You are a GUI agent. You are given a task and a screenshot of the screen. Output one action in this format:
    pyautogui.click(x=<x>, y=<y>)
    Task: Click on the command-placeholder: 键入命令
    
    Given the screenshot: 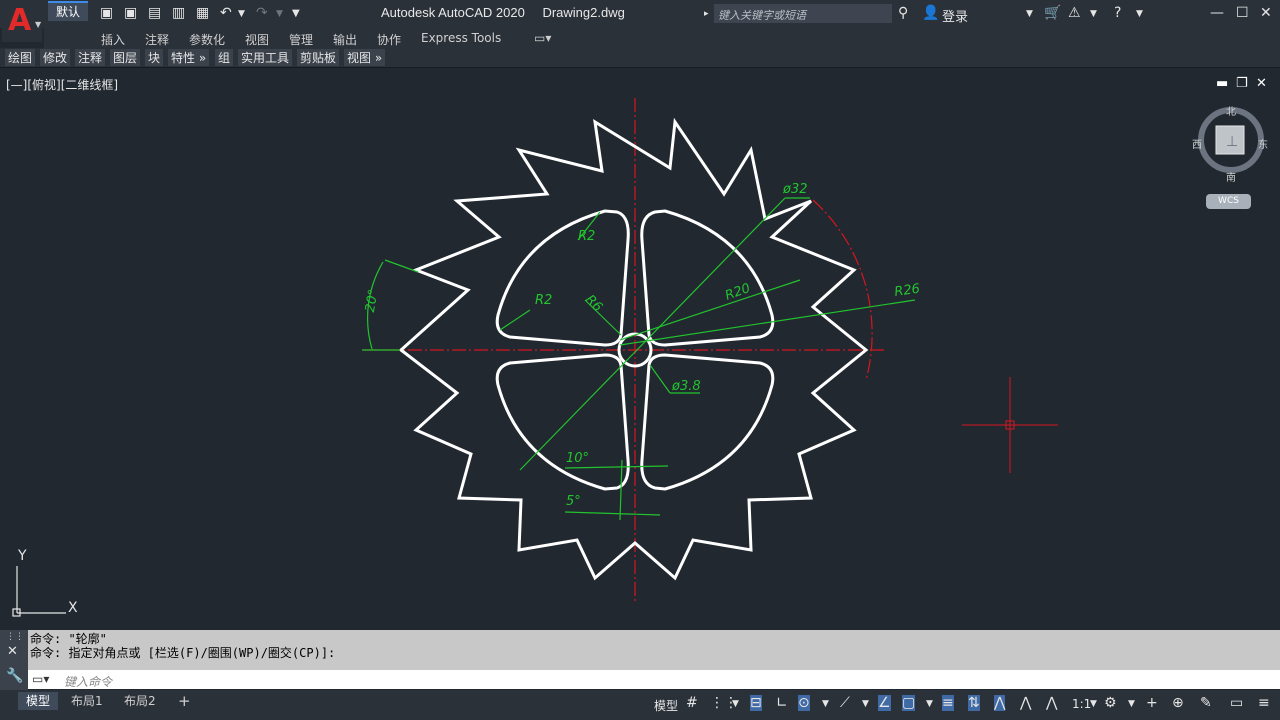 What is the action you would take?
    pyautogui.click(x=88, y=682)
    